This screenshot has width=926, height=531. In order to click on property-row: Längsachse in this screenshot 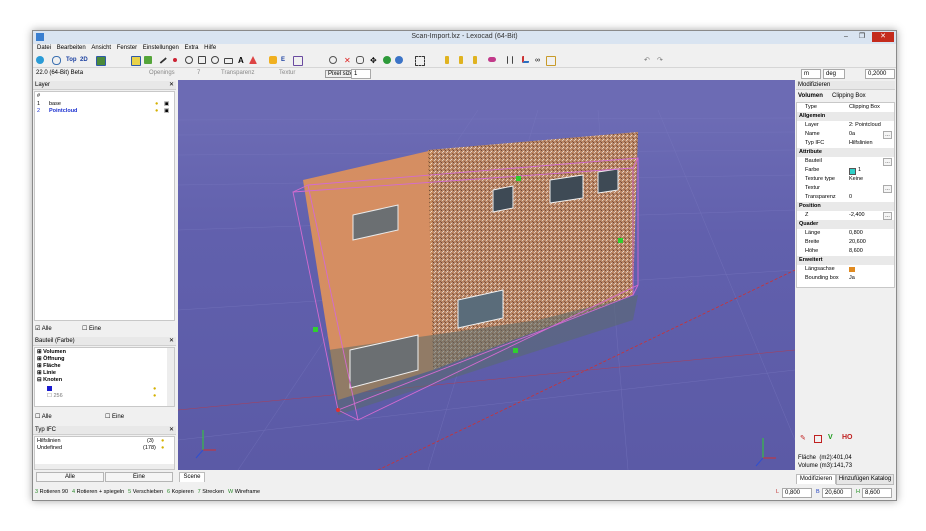, I will do `click(845, 269)`.